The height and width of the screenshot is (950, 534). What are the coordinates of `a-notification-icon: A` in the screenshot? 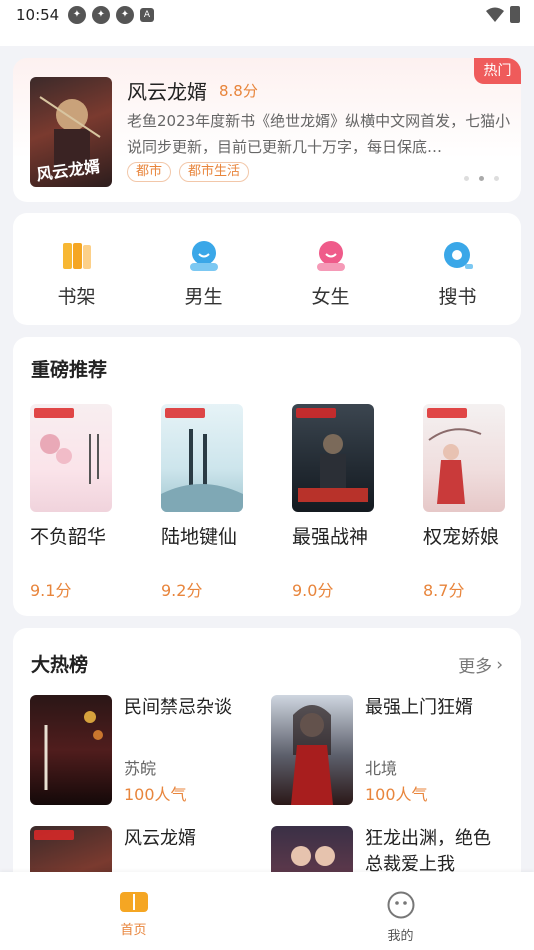 It's located at (147, 15).